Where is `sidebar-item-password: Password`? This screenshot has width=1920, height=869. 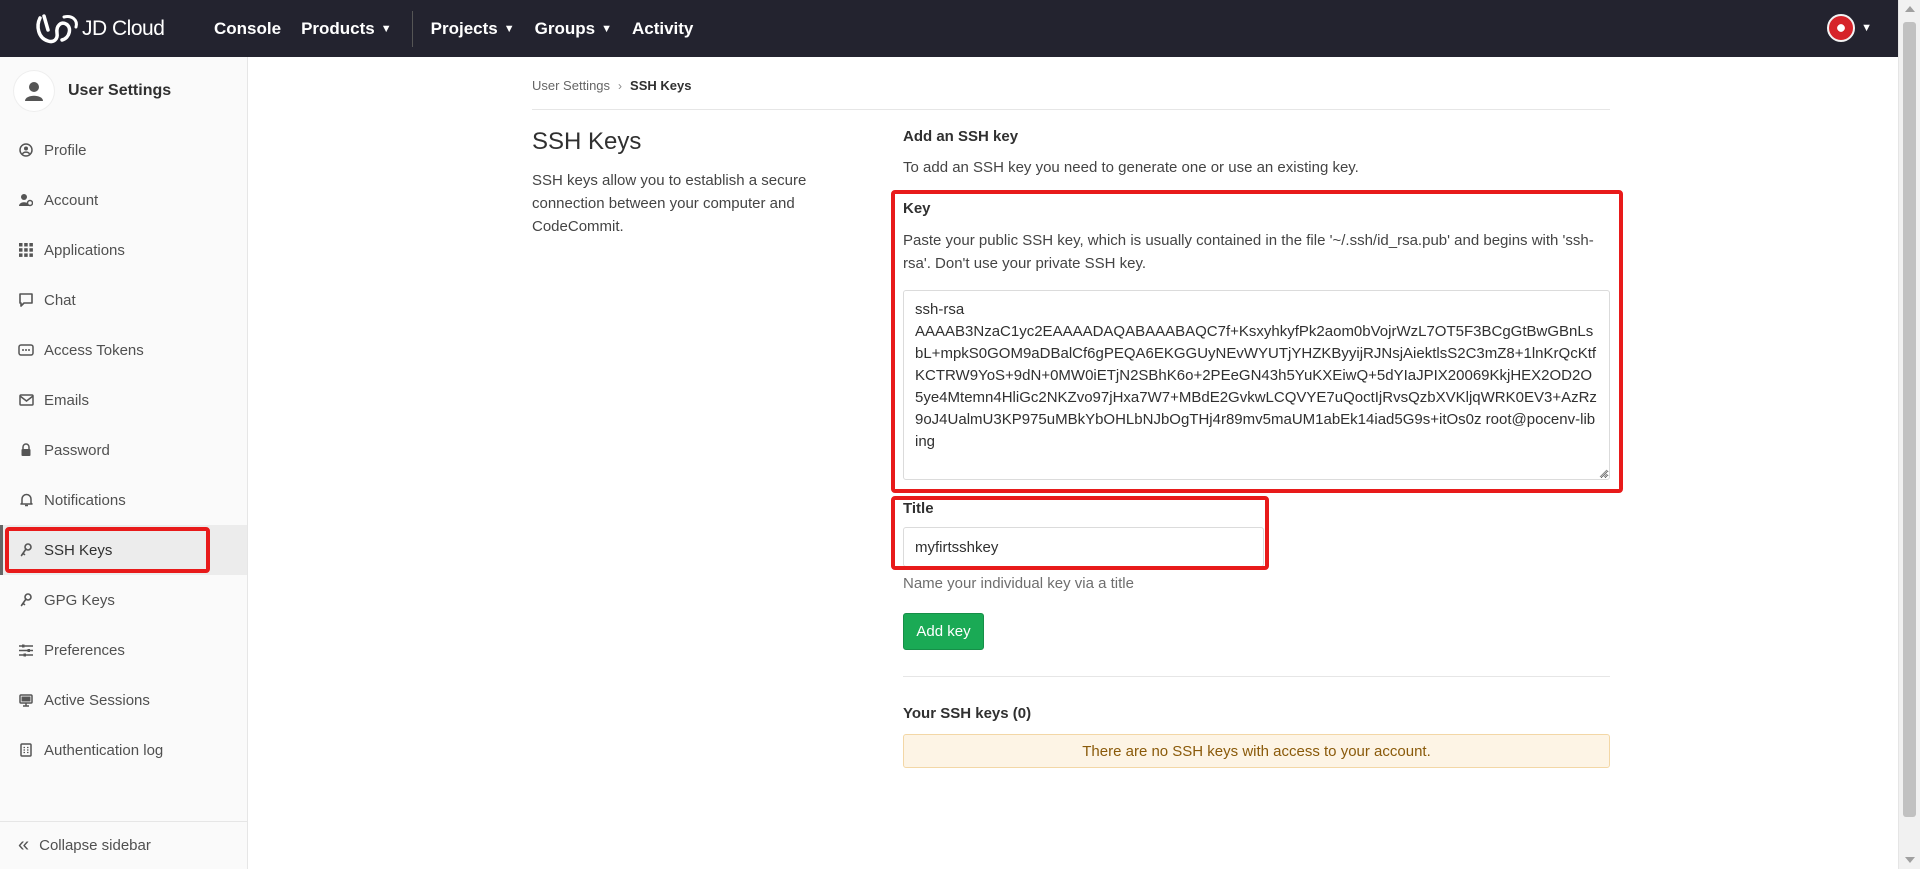
sidebar-item-password: Password is located at coordinates (123, 450).